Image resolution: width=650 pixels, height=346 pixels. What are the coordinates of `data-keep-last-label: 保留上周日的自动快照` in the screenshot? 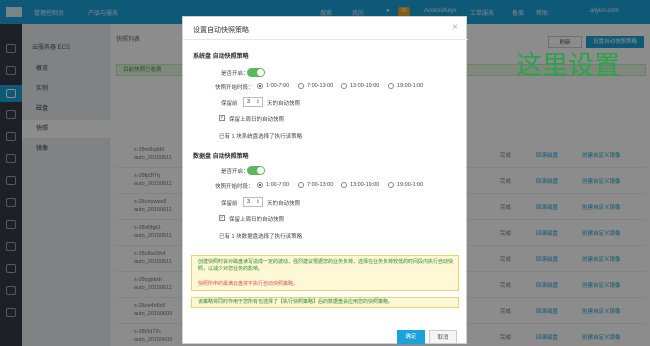 It's located at (257, 220).